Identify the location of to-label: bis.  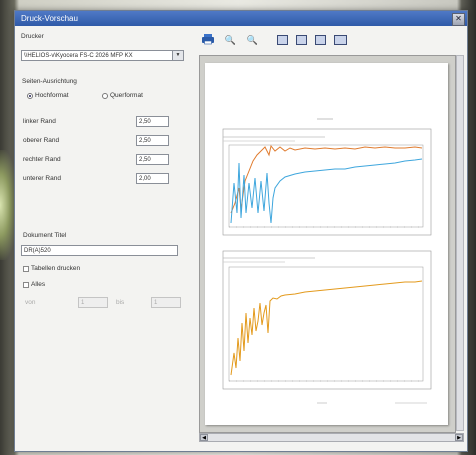
(120, 302).